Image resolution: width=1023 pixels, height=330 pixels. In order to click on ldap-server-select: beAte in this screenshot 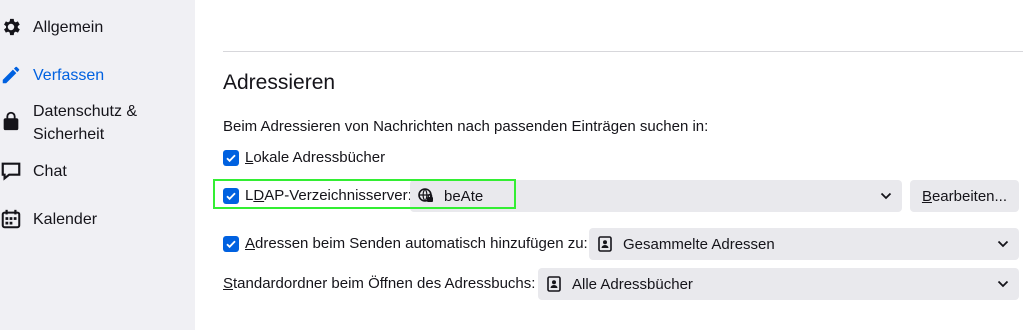, I will do `click(656, 196)`.